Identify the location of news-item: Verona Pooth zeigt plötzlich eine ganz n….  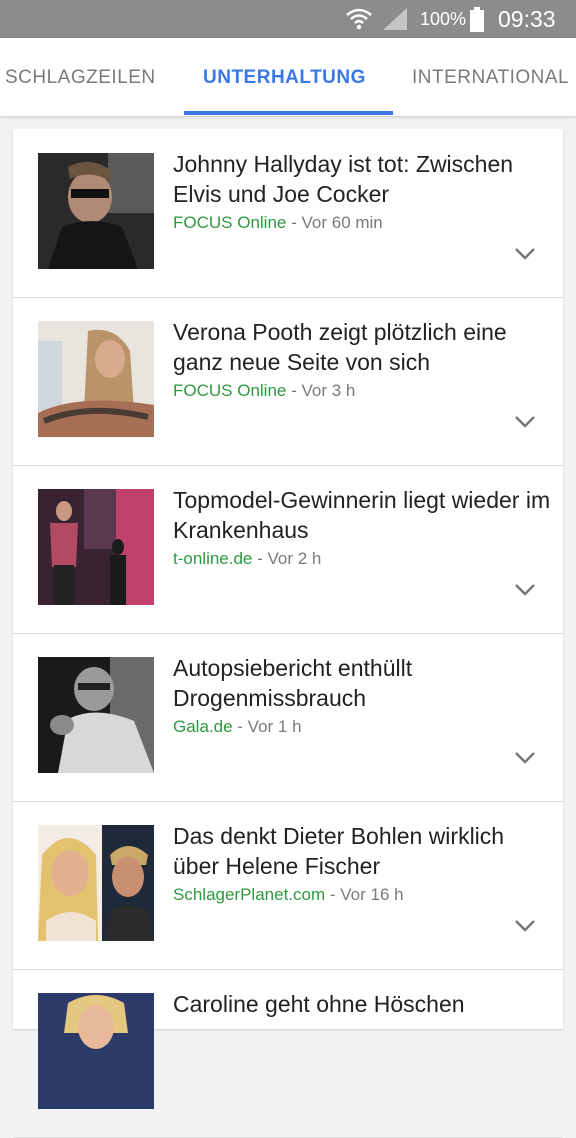
(288, 381).